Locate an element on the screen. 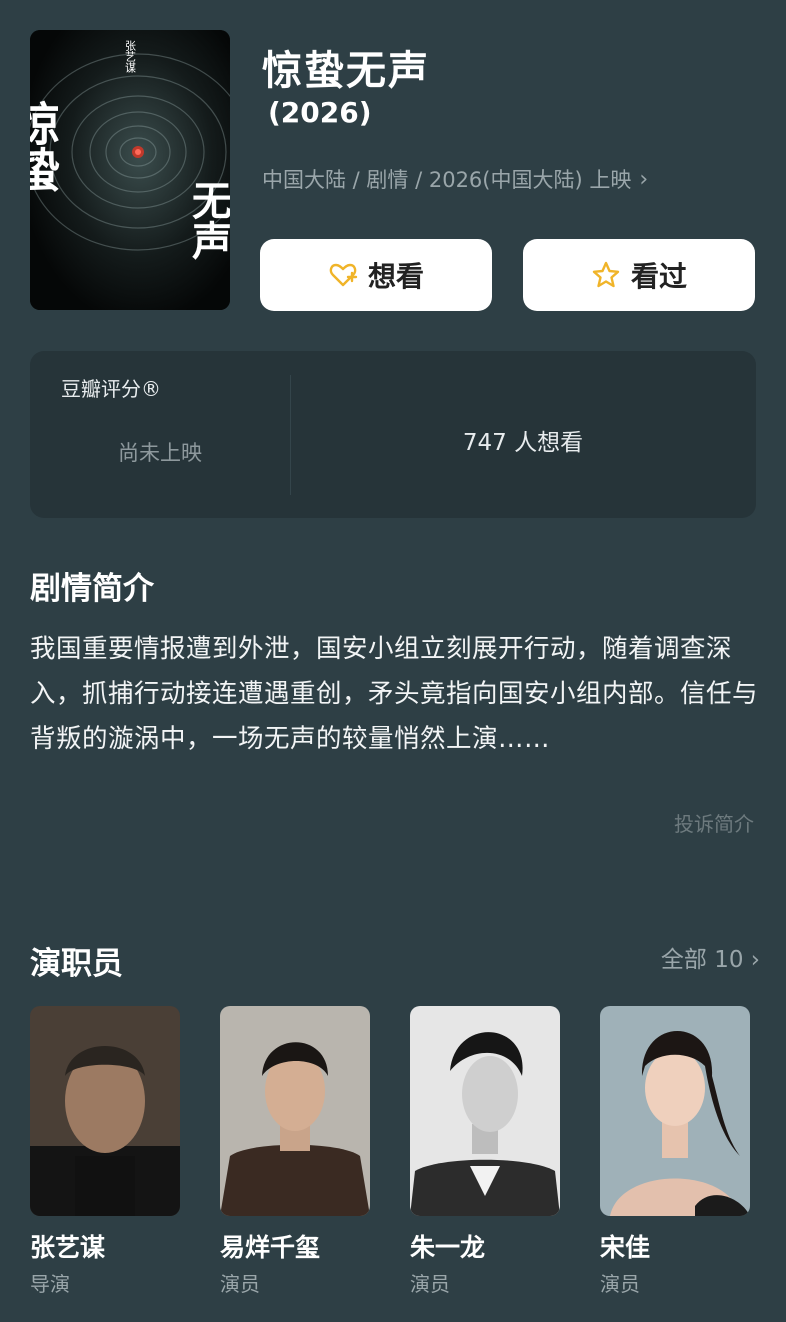  cast-member-name: 易烊千玺 is located at coordinates (270, 1247).